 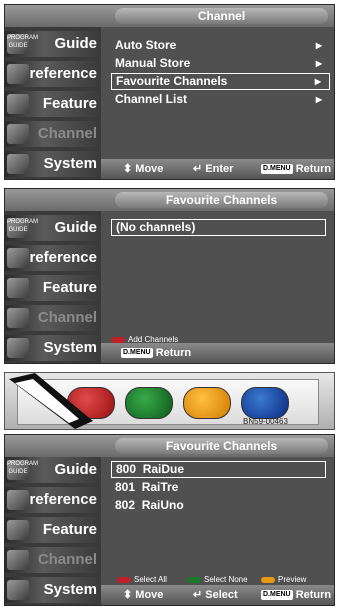 I want to click on hint-bar: D.MENU Return, so click(x=217, y=353).